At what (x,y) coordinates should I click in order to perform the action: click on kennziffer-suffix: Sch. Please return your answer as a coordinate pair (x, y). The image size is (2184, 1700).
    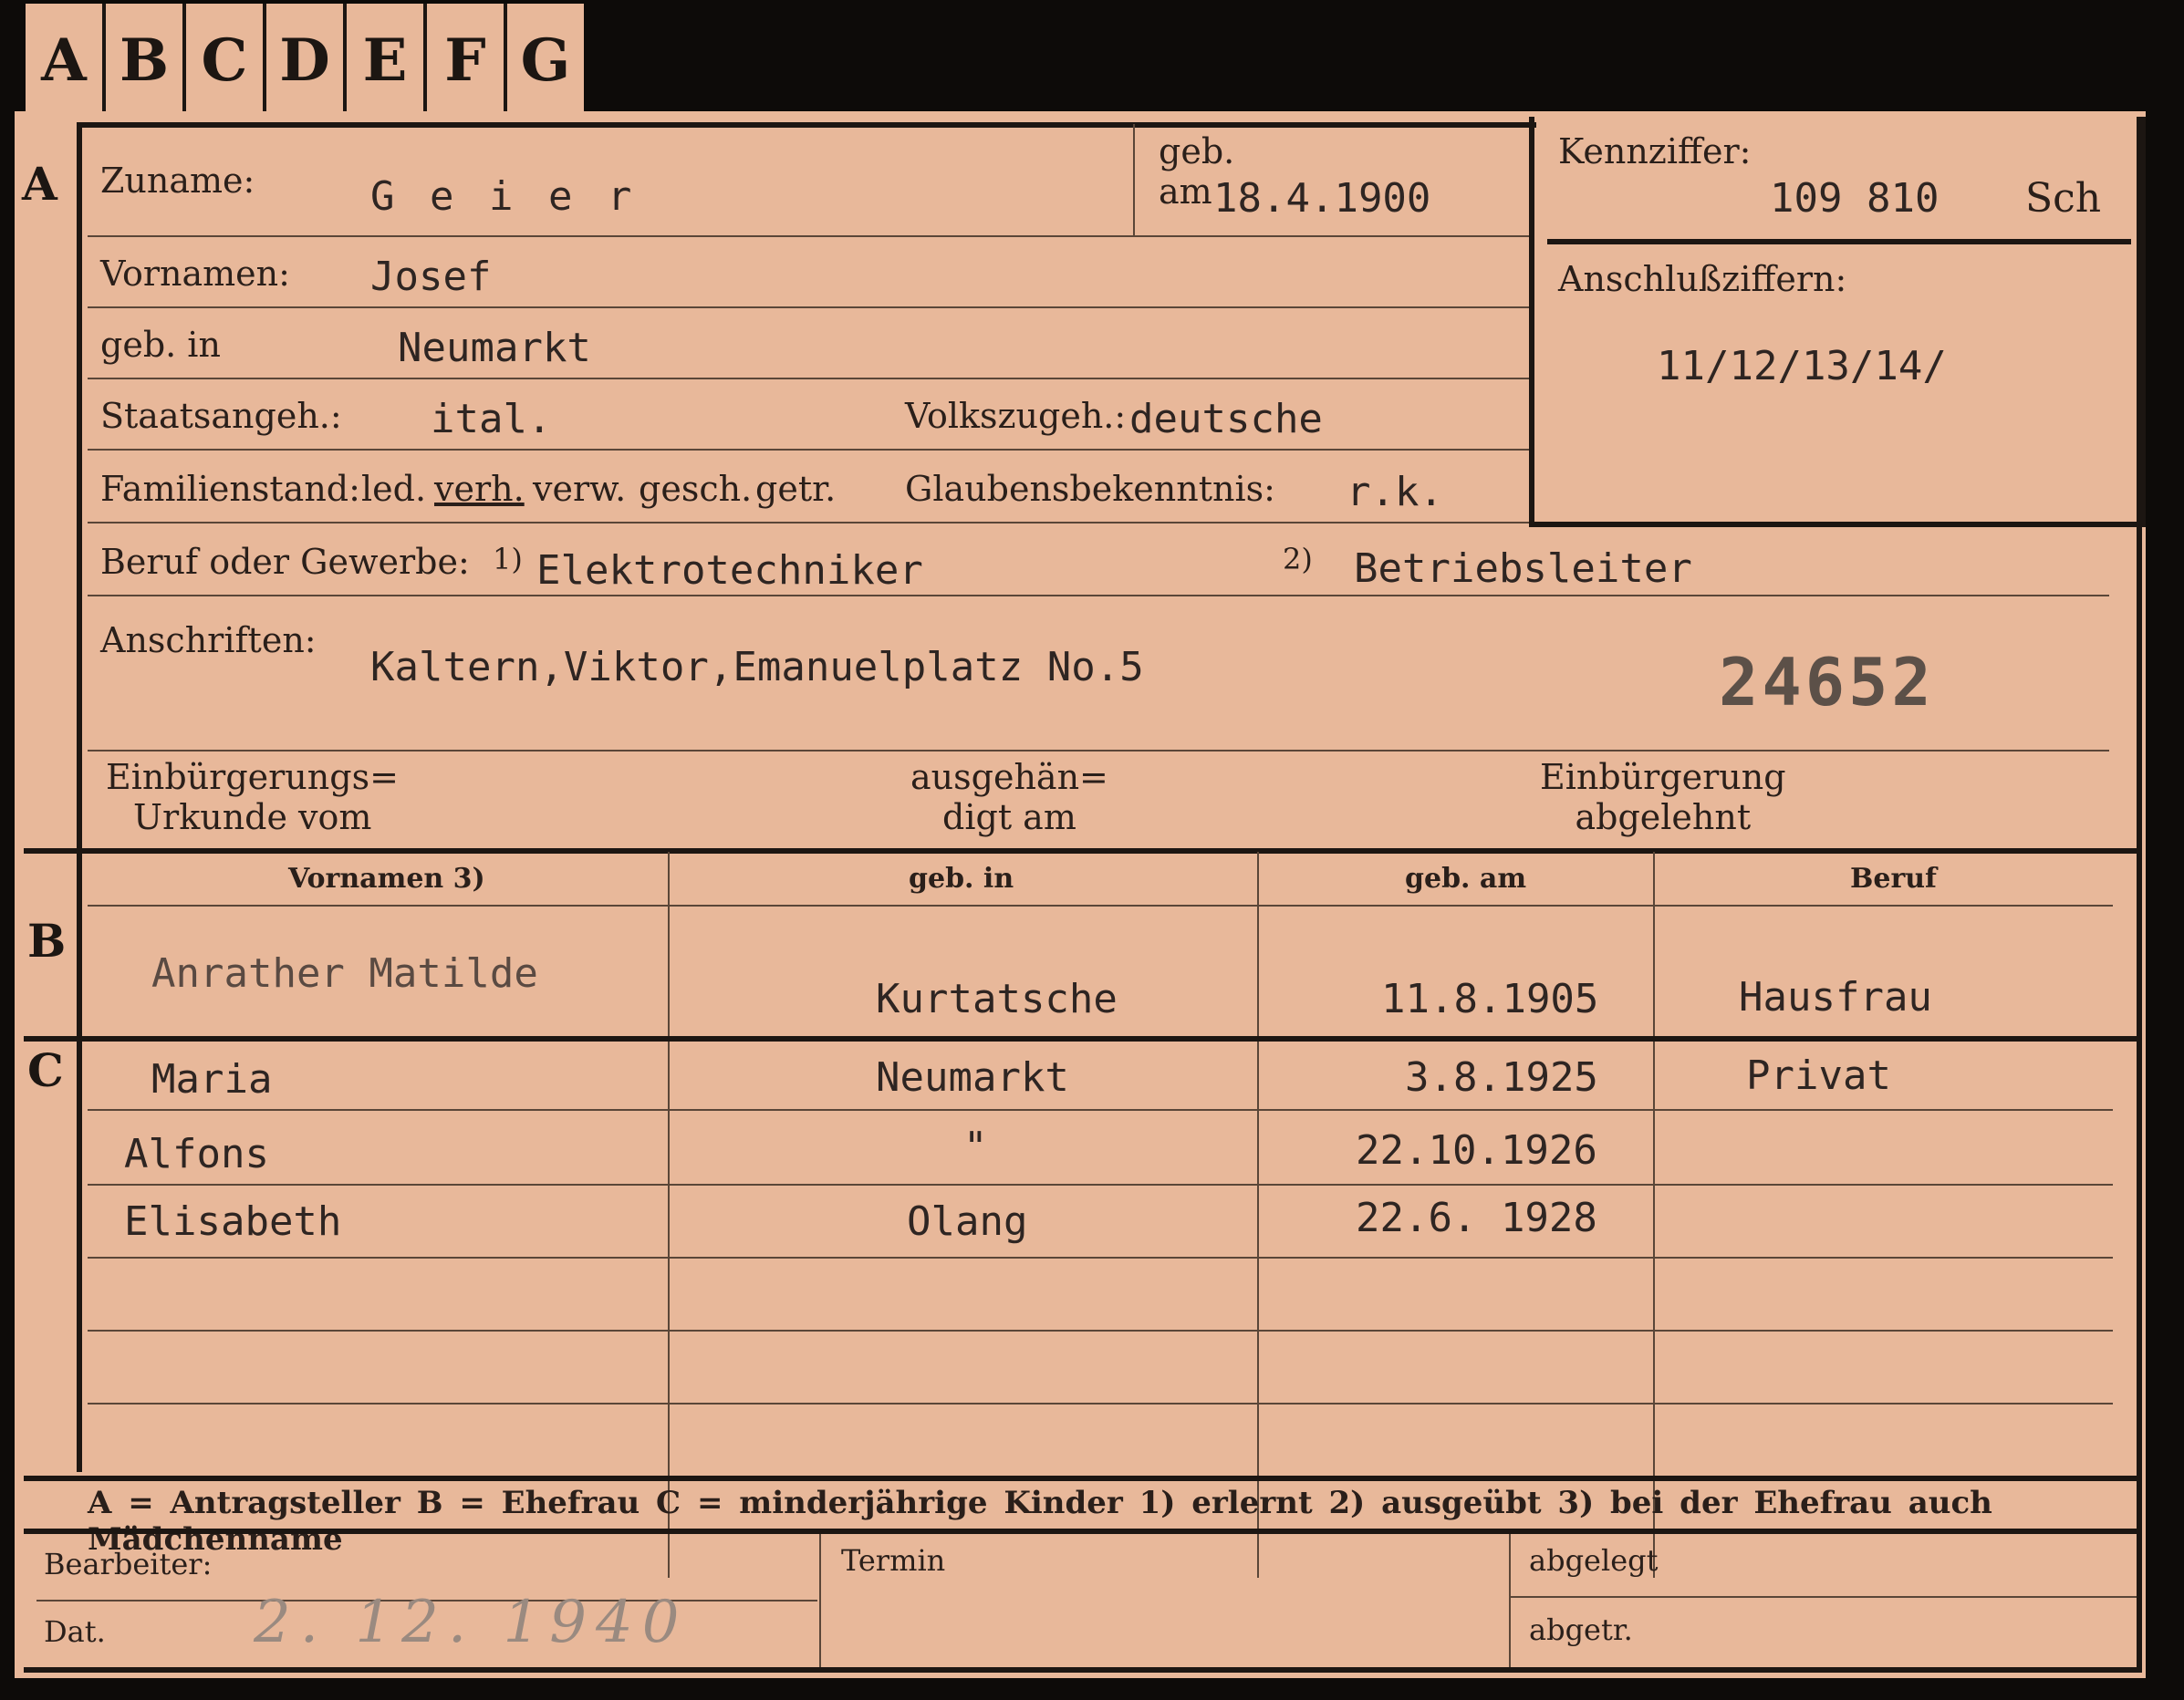
    Looking at the image, I should click on (2063, 198).